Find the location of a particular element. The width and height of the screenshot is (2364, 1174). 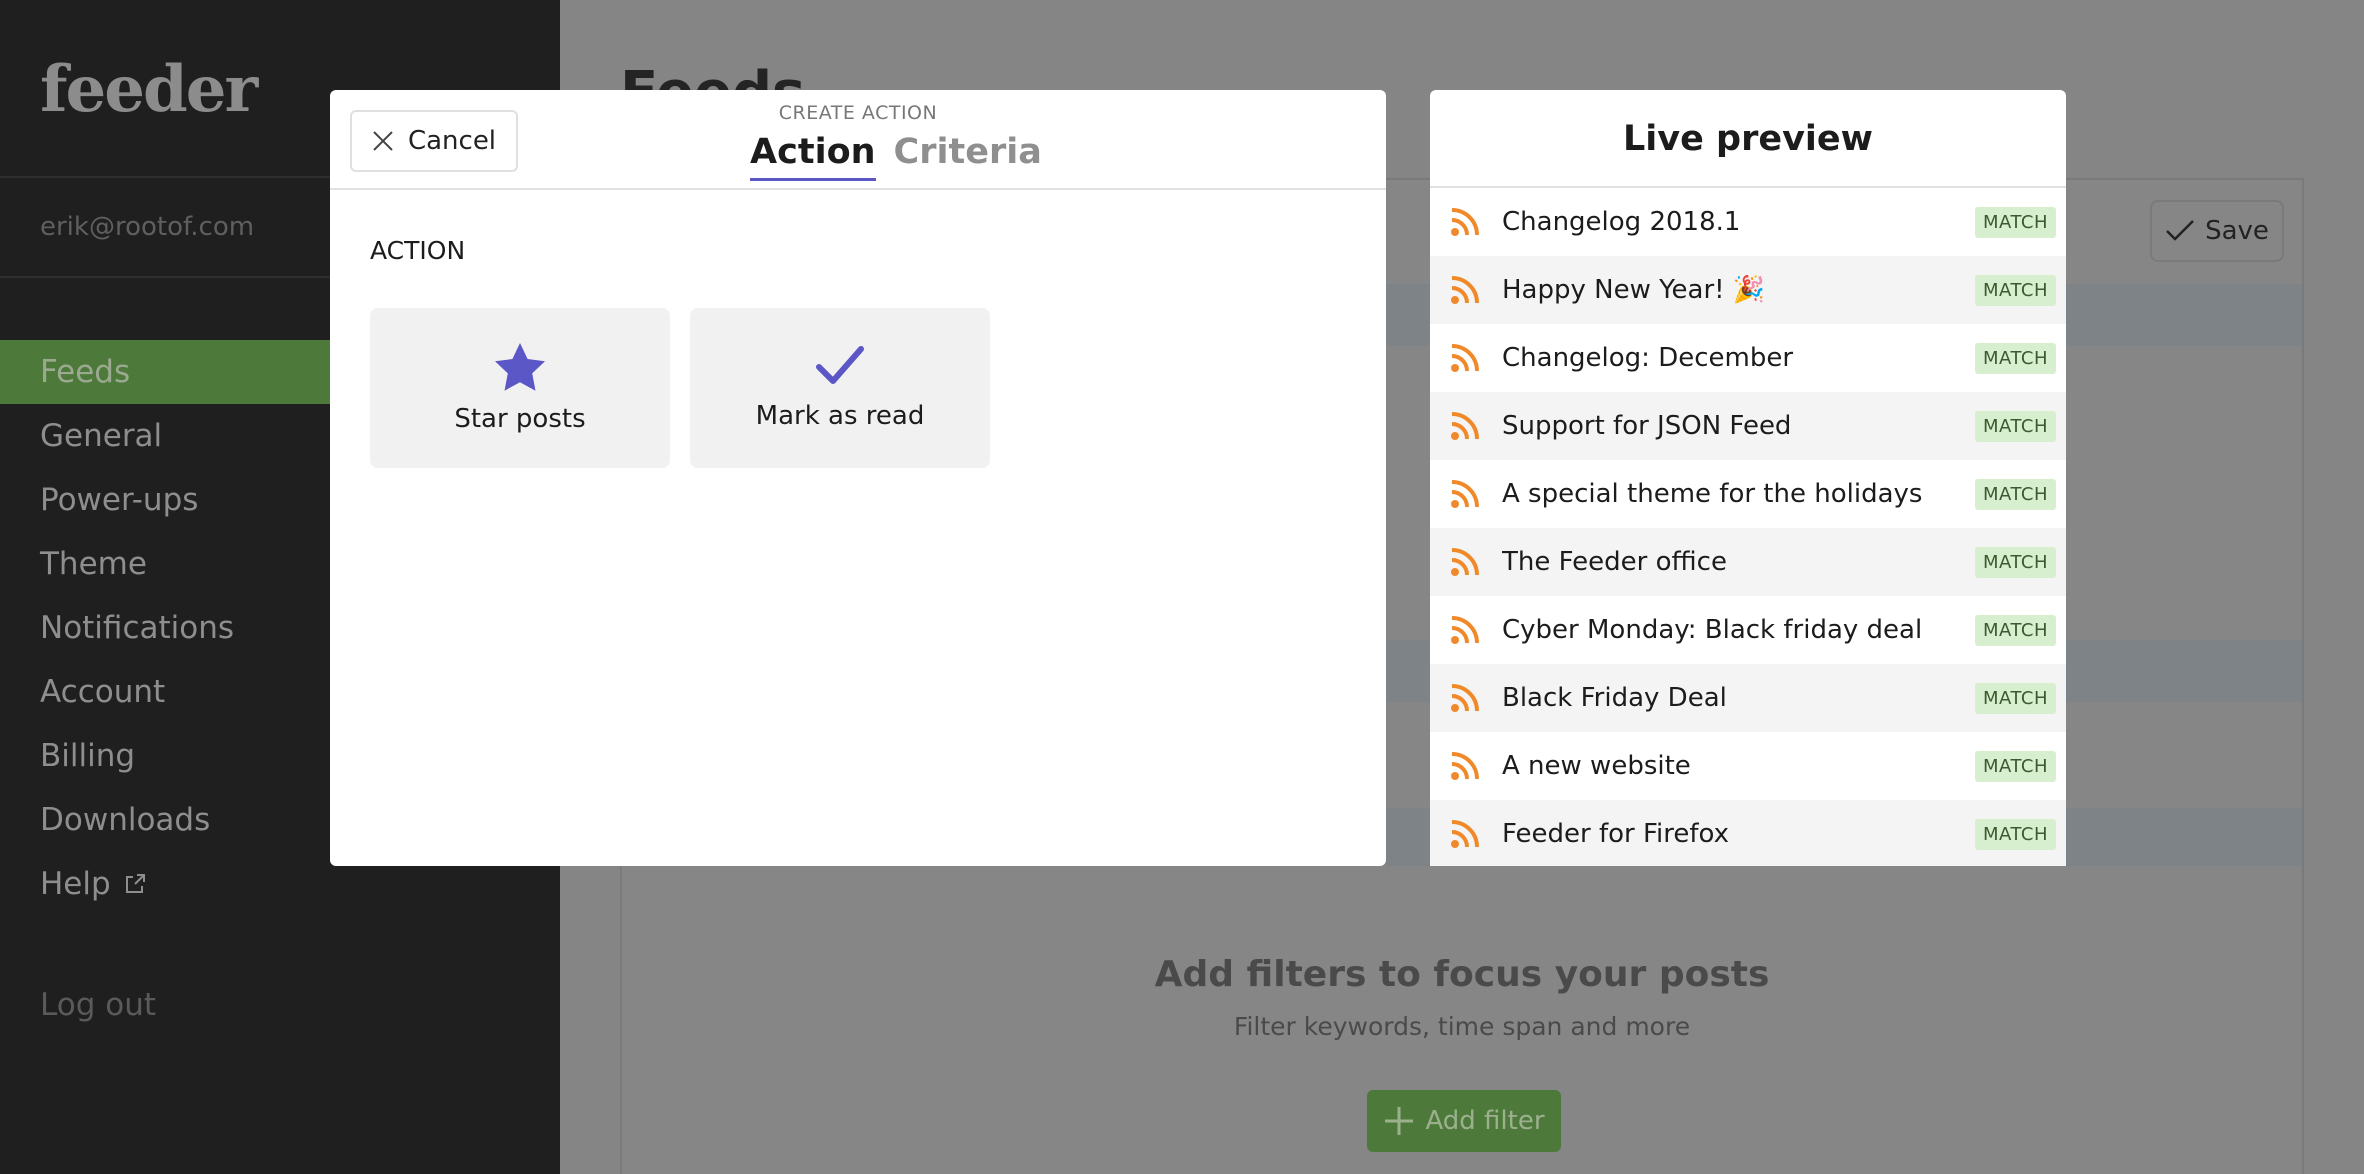

action-label: Star posts is located at coordinates (520, 419).